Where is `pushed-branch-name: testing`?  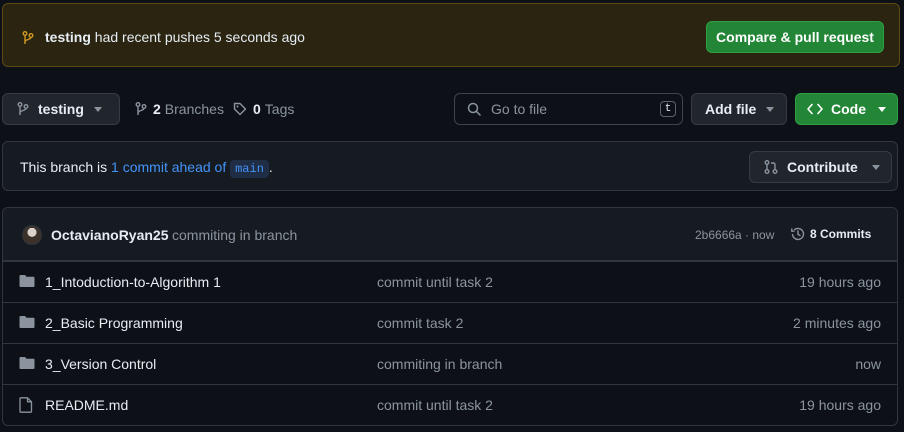
pushed-branch-name: testing is located at coordinates (68, 37).